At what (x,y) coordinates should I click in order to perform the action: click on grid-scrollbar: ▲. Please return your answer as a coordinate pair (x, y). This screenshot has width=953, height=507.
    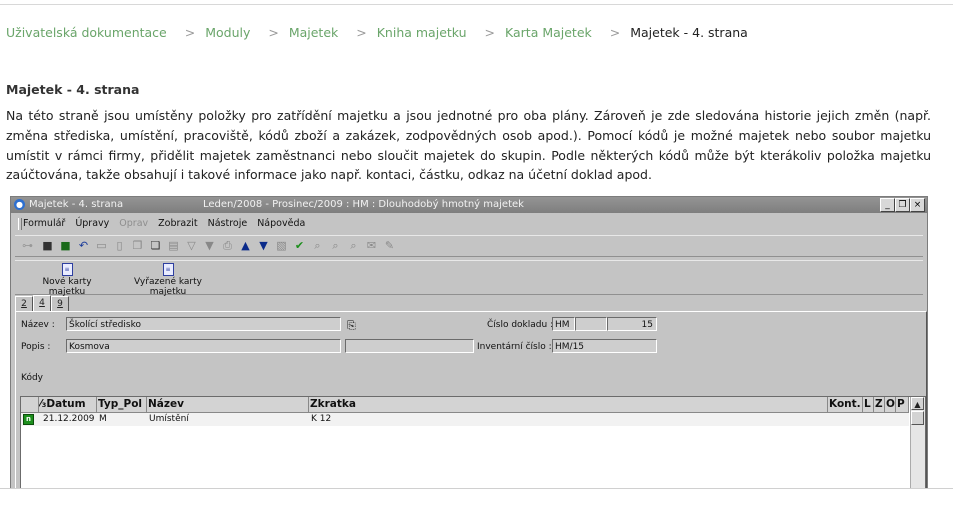
    Looking at the image, I should click on (917, 443).